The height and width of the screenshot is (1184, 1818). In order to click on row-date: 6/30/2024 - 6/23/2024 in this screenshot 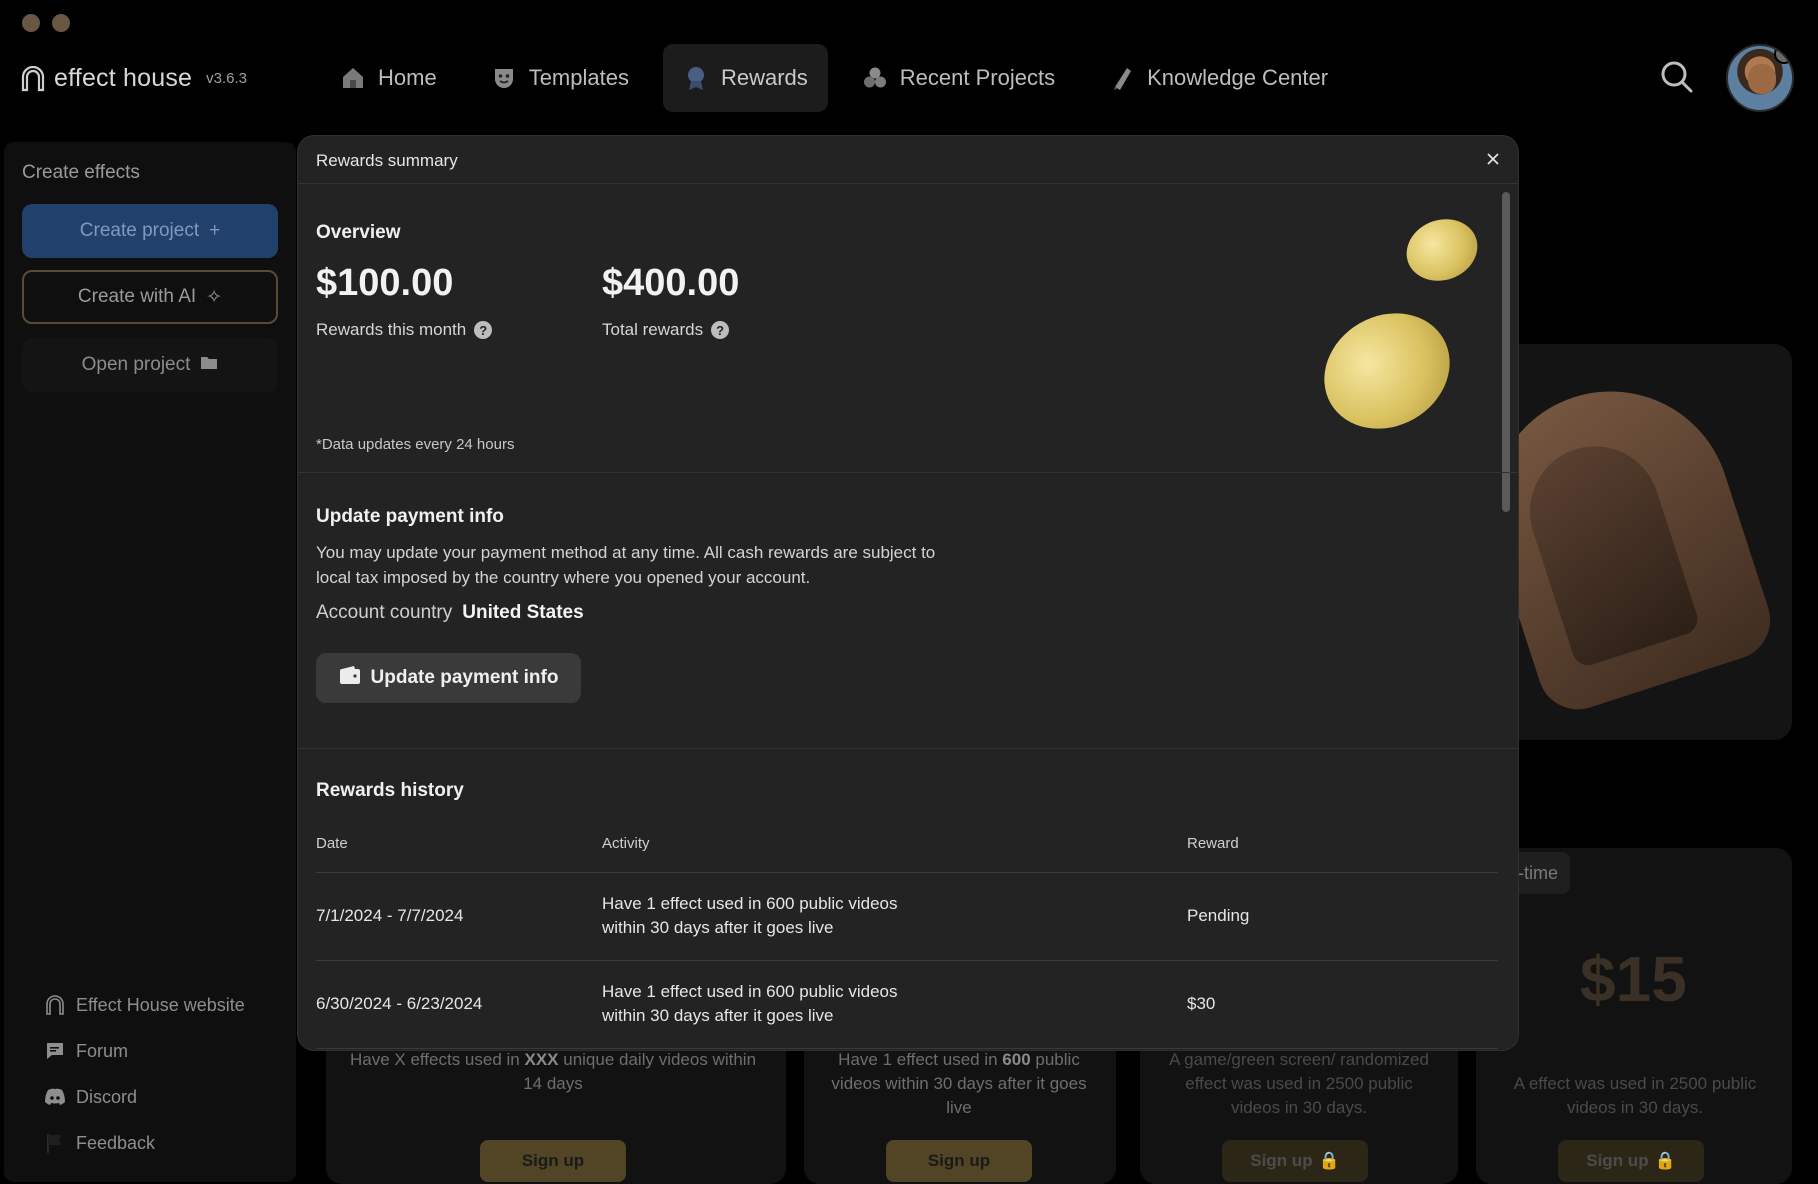, I will do `click(459, 1004)`.